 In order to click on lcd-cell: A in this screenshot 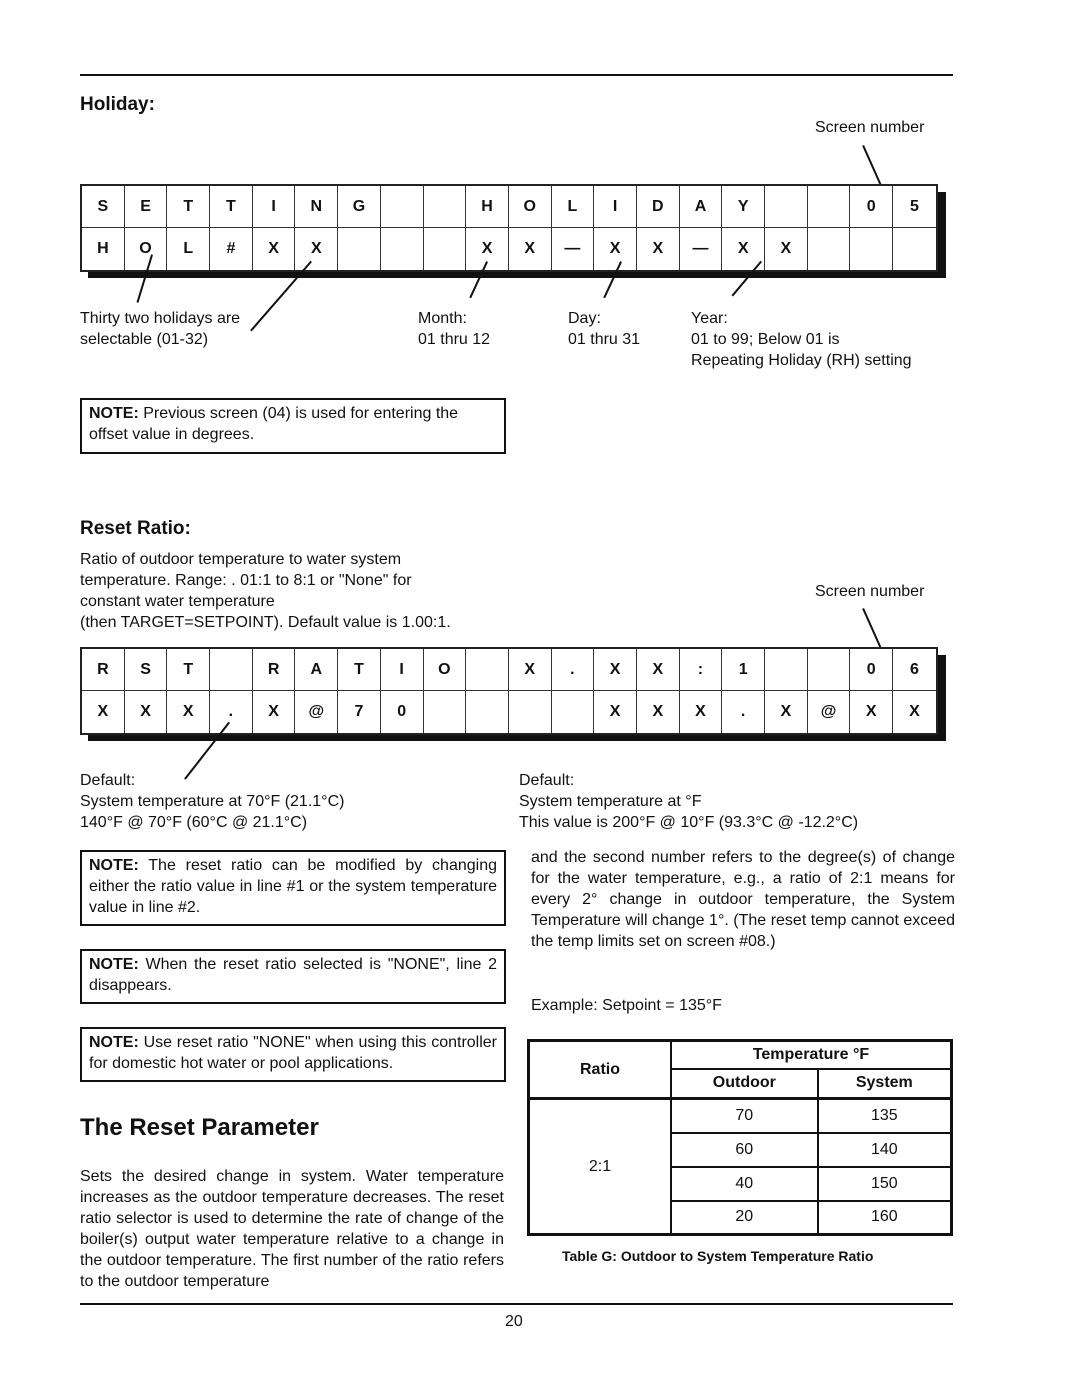, I will do `click(317, 670)`.